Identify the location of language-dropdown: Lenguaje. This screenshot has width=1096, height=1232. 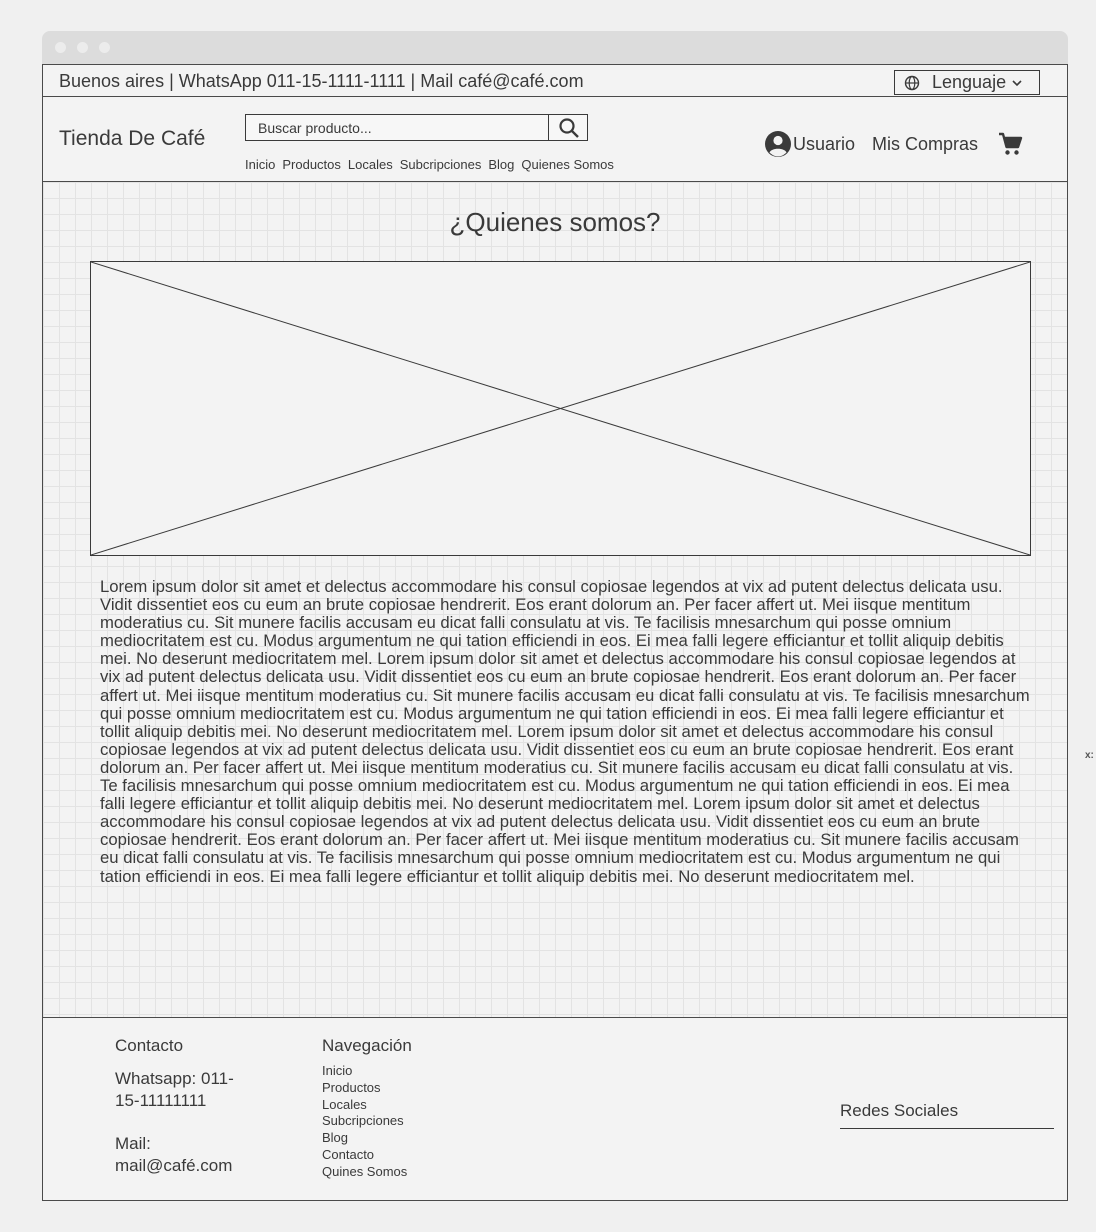
(967, 82).